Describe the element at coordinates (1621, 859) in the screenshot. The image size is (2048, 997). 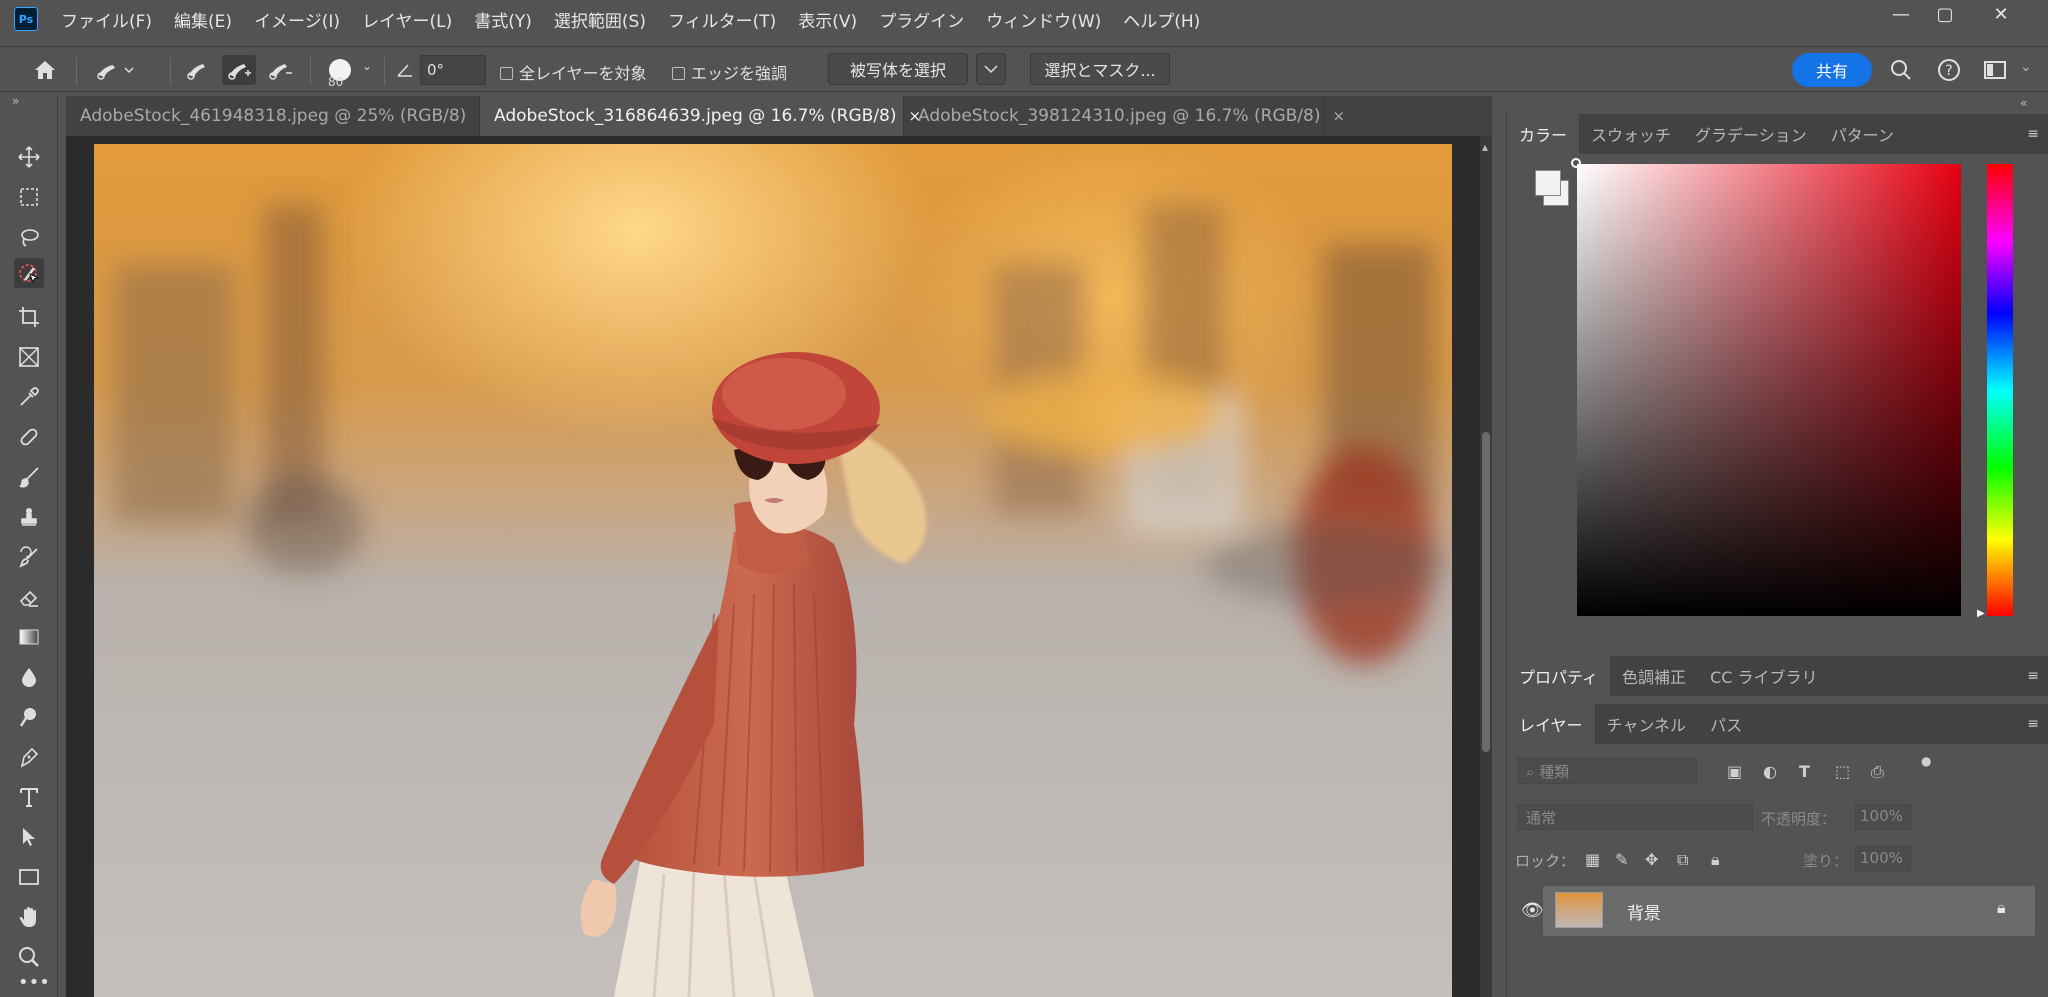
I see `lock-image-pixels-icon: ✎` at that location.